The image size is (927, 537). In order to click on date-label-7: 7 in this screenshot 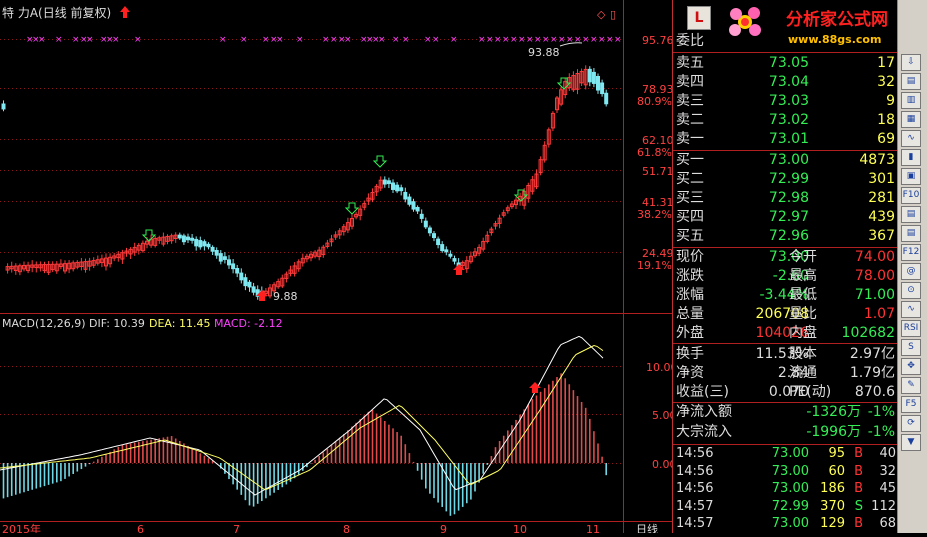, I will do `click(236, 528)`.